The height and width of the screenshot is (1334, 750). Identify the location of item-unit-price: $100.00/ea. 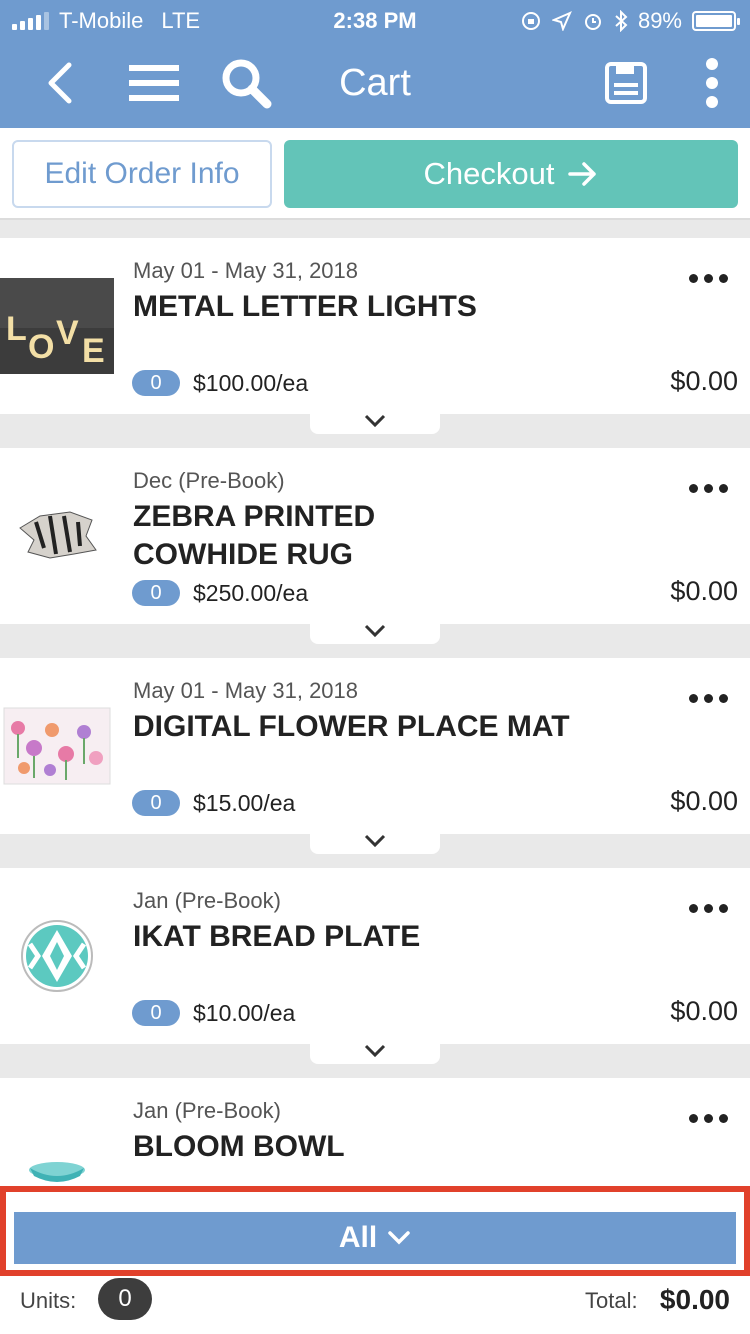
(251, 383).